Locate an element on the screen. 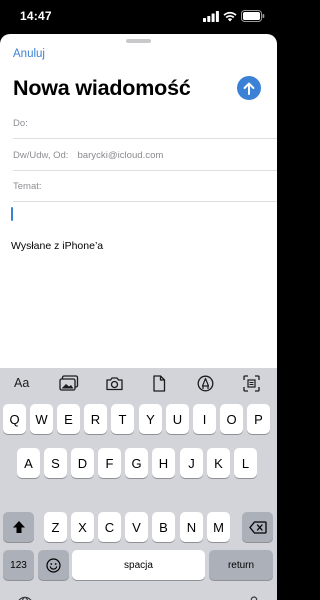 This screenshot has width=320, height=600. key-k: K is located at coordinates (218, 463).